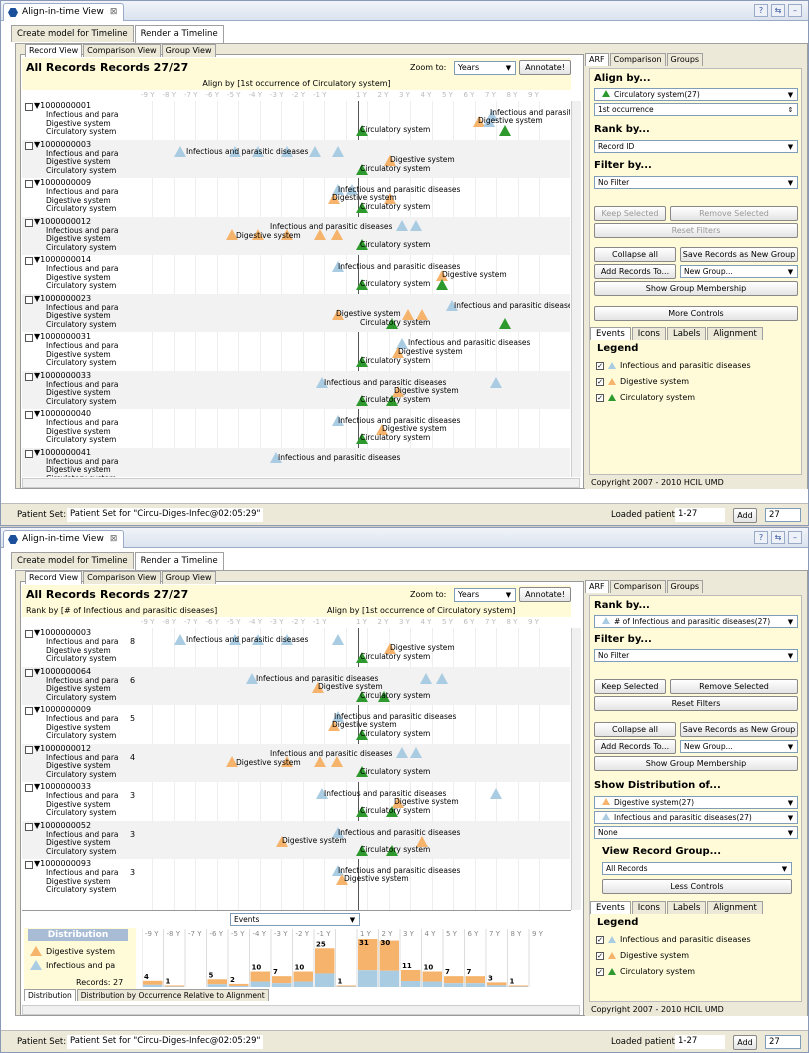 The height and width of the screenshot is (1053, 809). Describe the element at coordinates (62, 144) in the screenshot. I see `record-id: ▼1000000003` at that location.